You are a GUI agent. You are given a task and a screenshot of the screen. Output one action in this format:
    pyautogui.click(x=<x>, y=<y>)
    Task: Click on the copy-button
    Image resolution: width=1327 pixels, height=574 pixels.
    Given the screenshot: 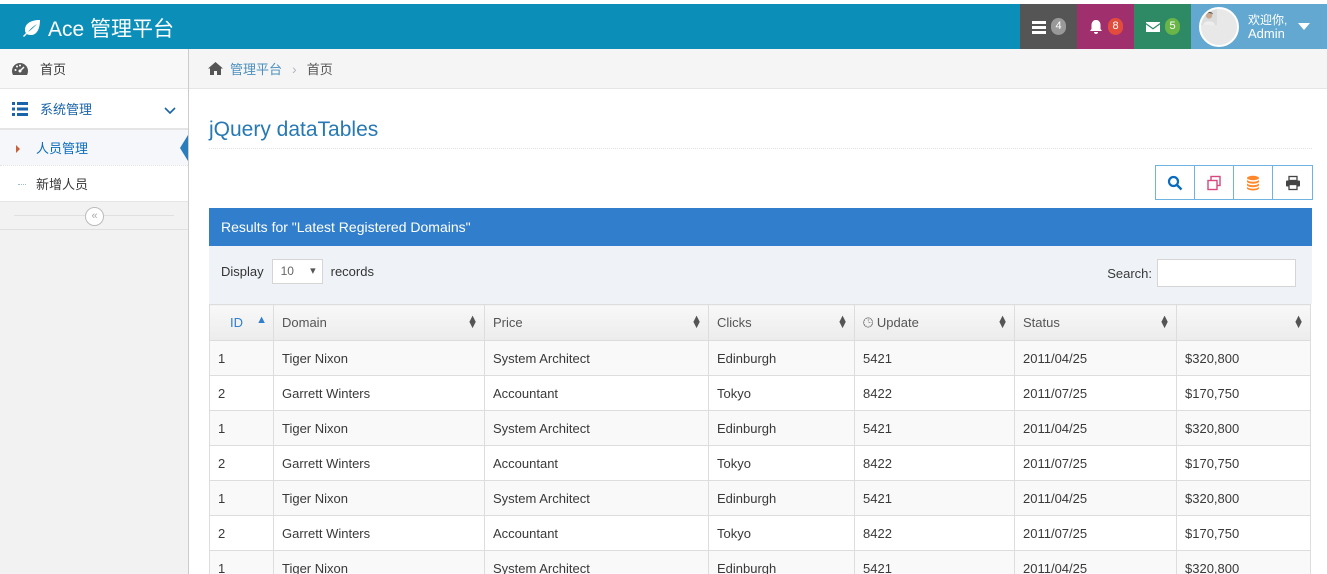 What is the action you would take?
    pyautogui.click(x=1214, y=182)
    